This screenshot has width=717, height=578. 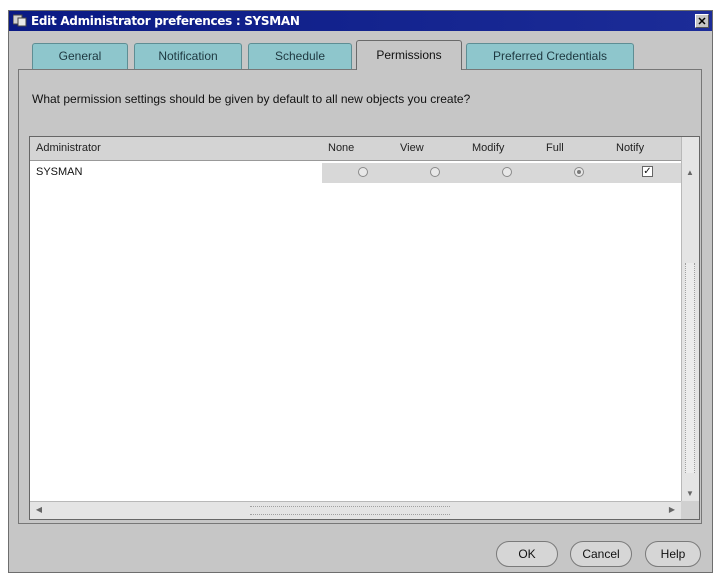 I want to click on tab-notification: Notification, so click(x=188, y=56).